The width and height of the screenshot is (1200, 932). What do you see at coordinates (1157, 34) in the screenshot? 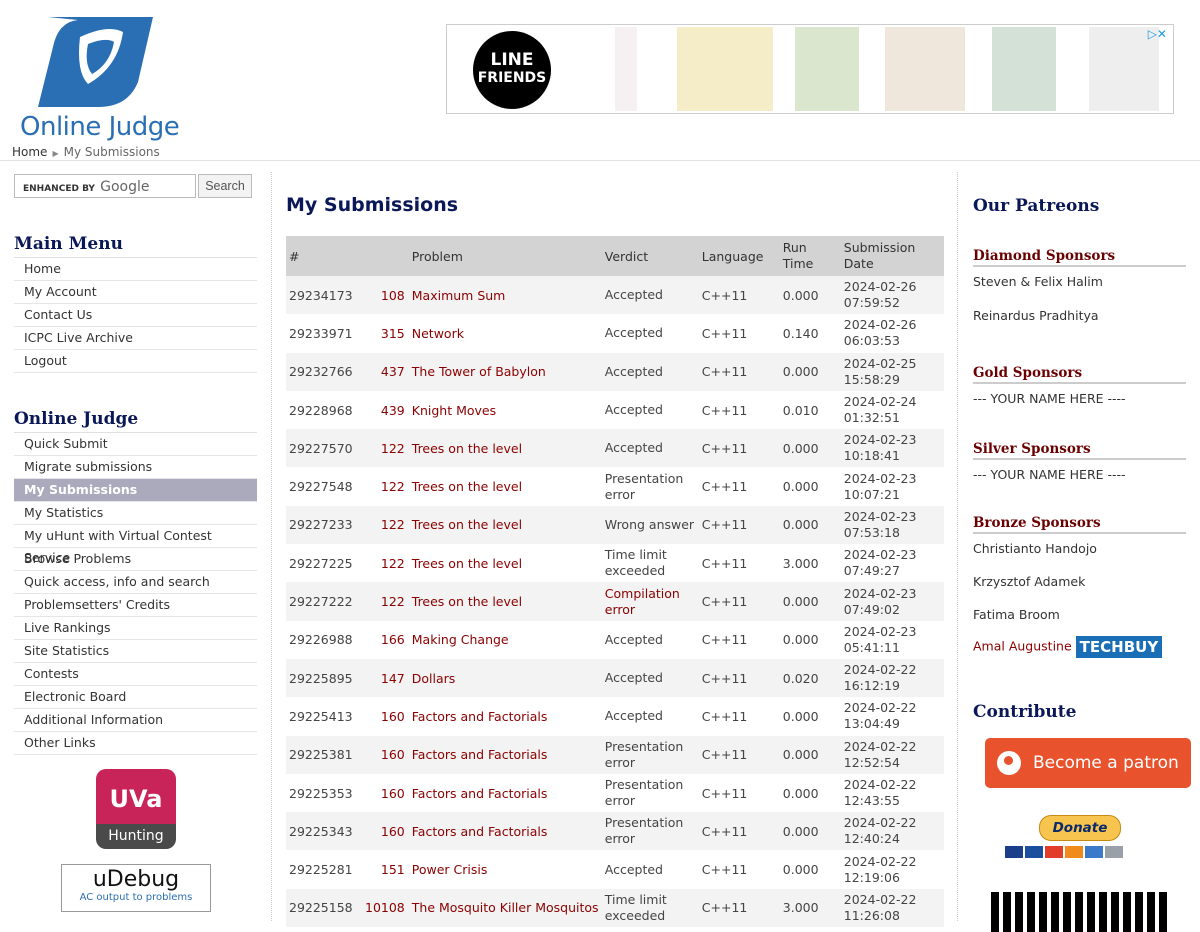
I see `adchoices-icon: ▷✕` at bounding box center [1157, 34].